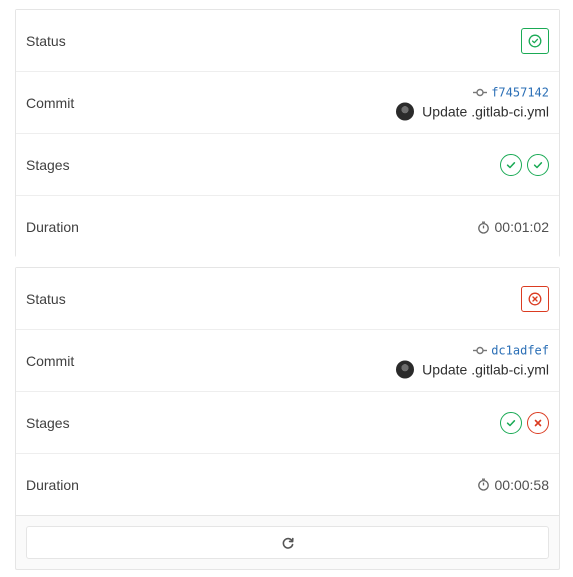 Image resolution: width=573 pixels, height=577 pixels. I want to click on status-badge-failed, so click(535, 298).